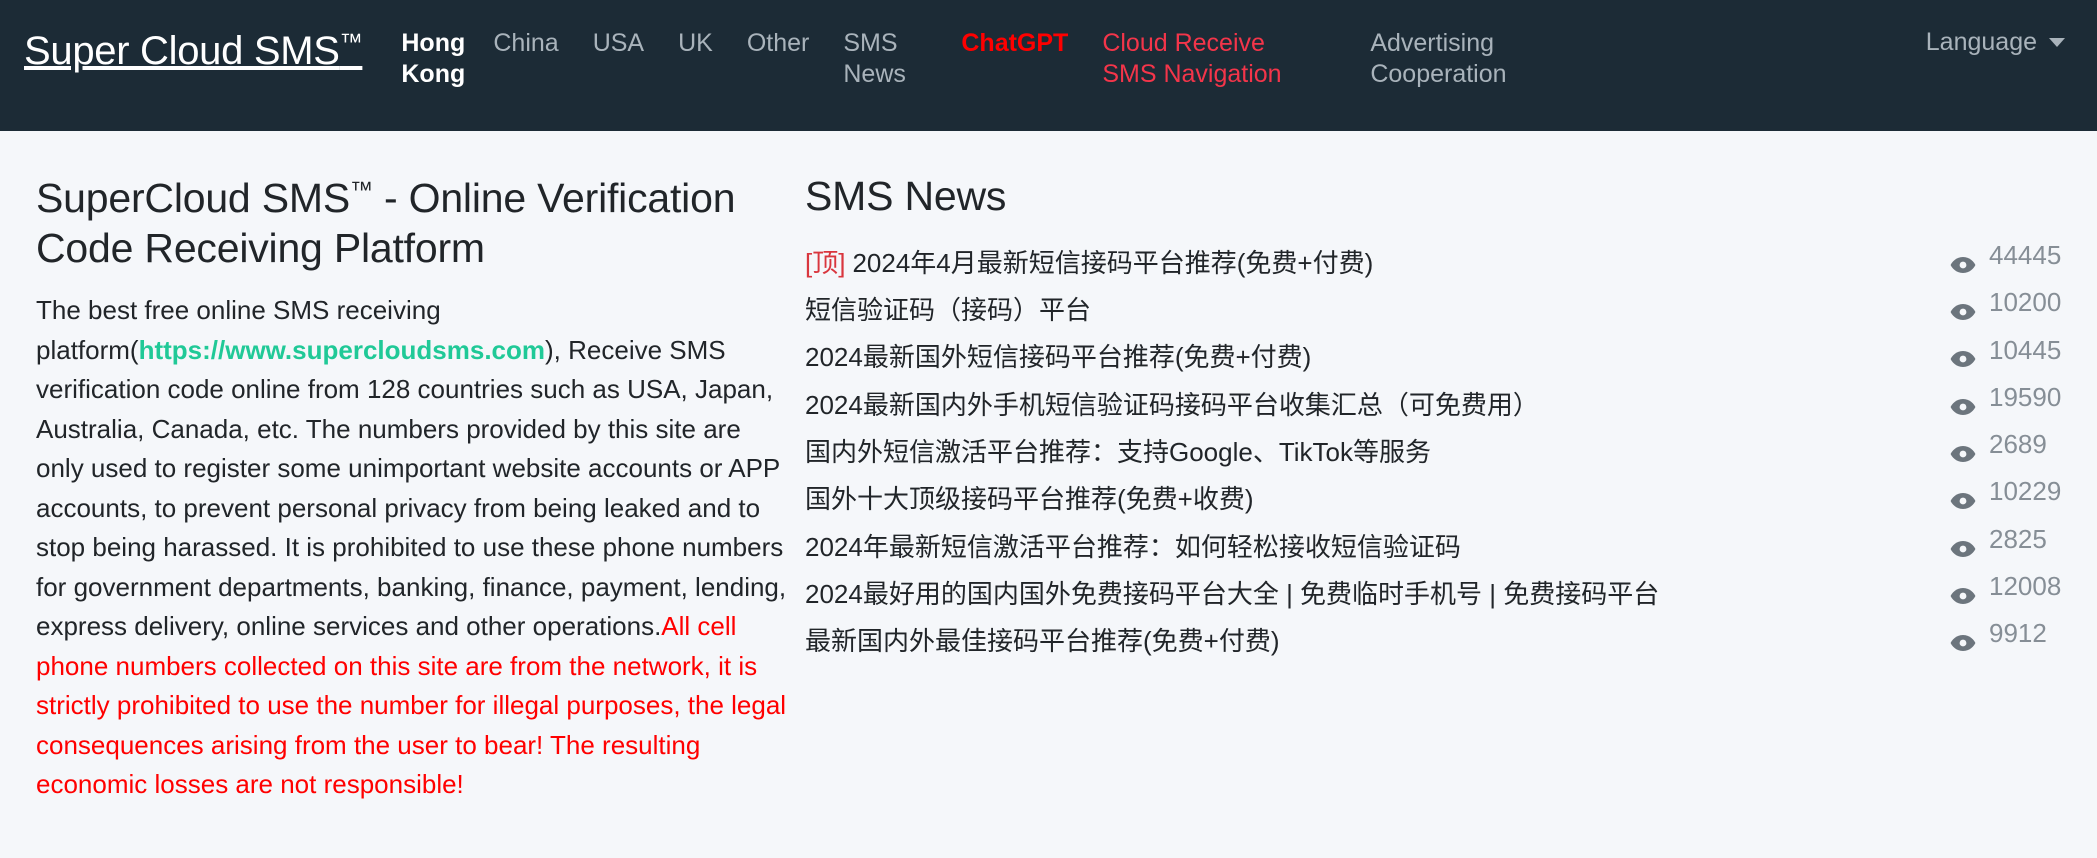  I want to click on navbar-right-section: Language, so click(1991, 40).